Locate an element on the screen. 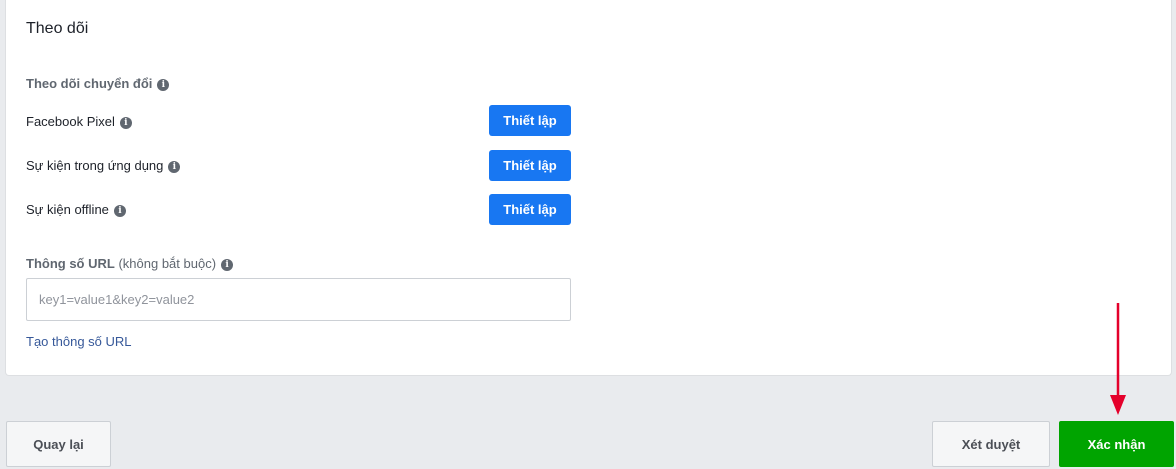 The width and height of the screenshot is (1176, 469). url-parameters-label: Thông số URL (không bắt buộc) i is located at coordinates (130, 263).